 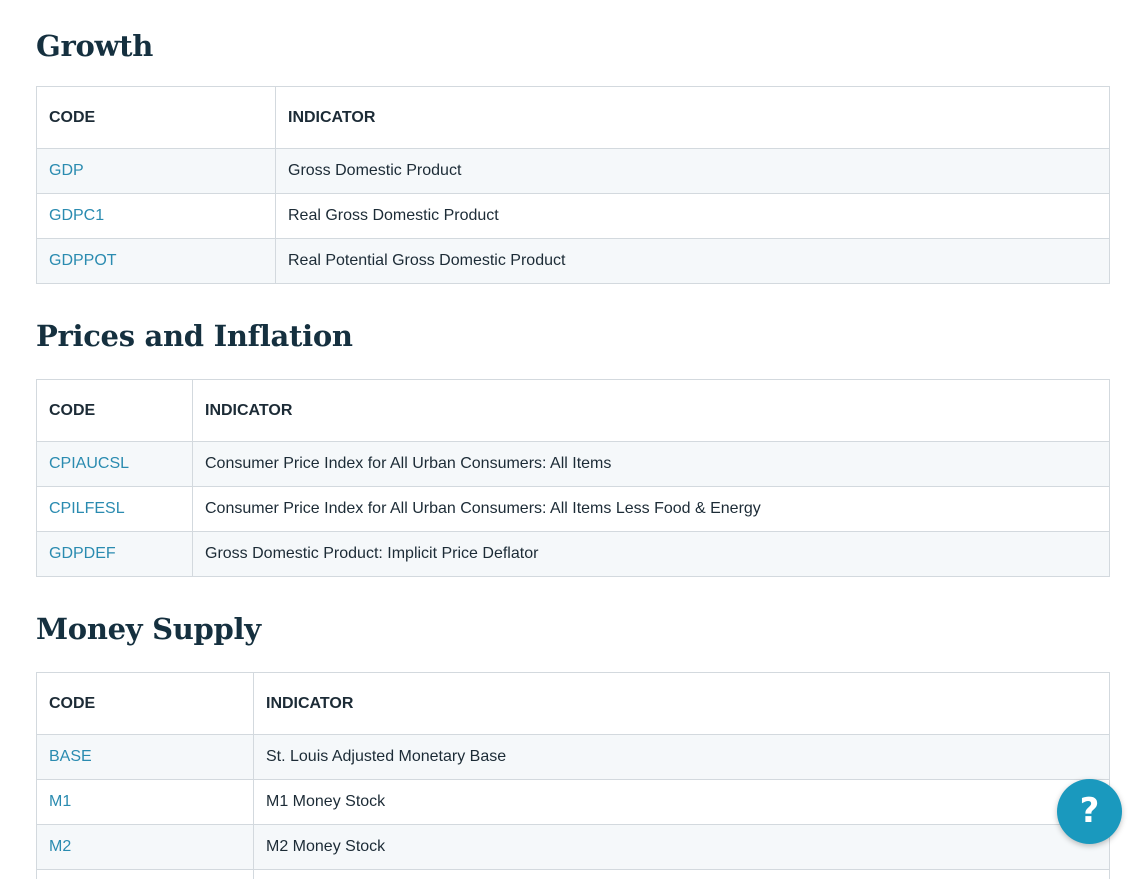 What do you see at coordinates (681, 802) in the screenshot?
I see `indicator-cell: M1 Money Stock` at bounding box center [681, 802].